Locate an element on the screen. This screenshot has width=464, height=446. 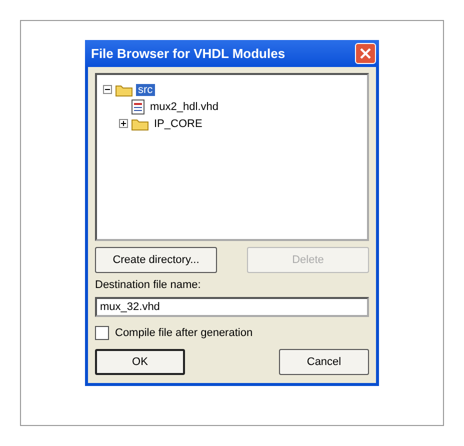
close-button is located at coordinates (365, 53).